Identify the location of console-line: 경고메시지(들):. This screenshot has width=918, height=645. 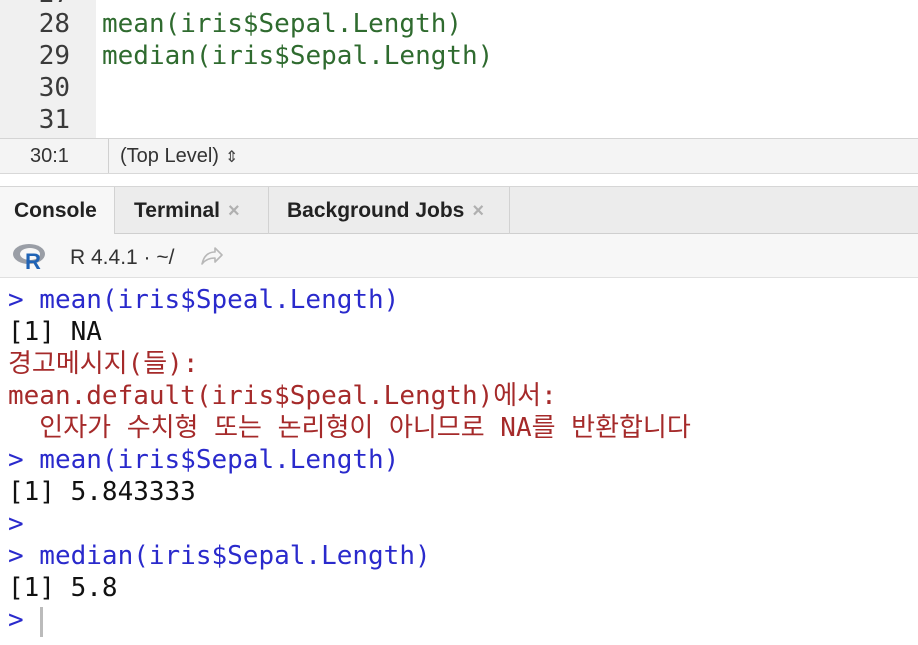
(103, 364).